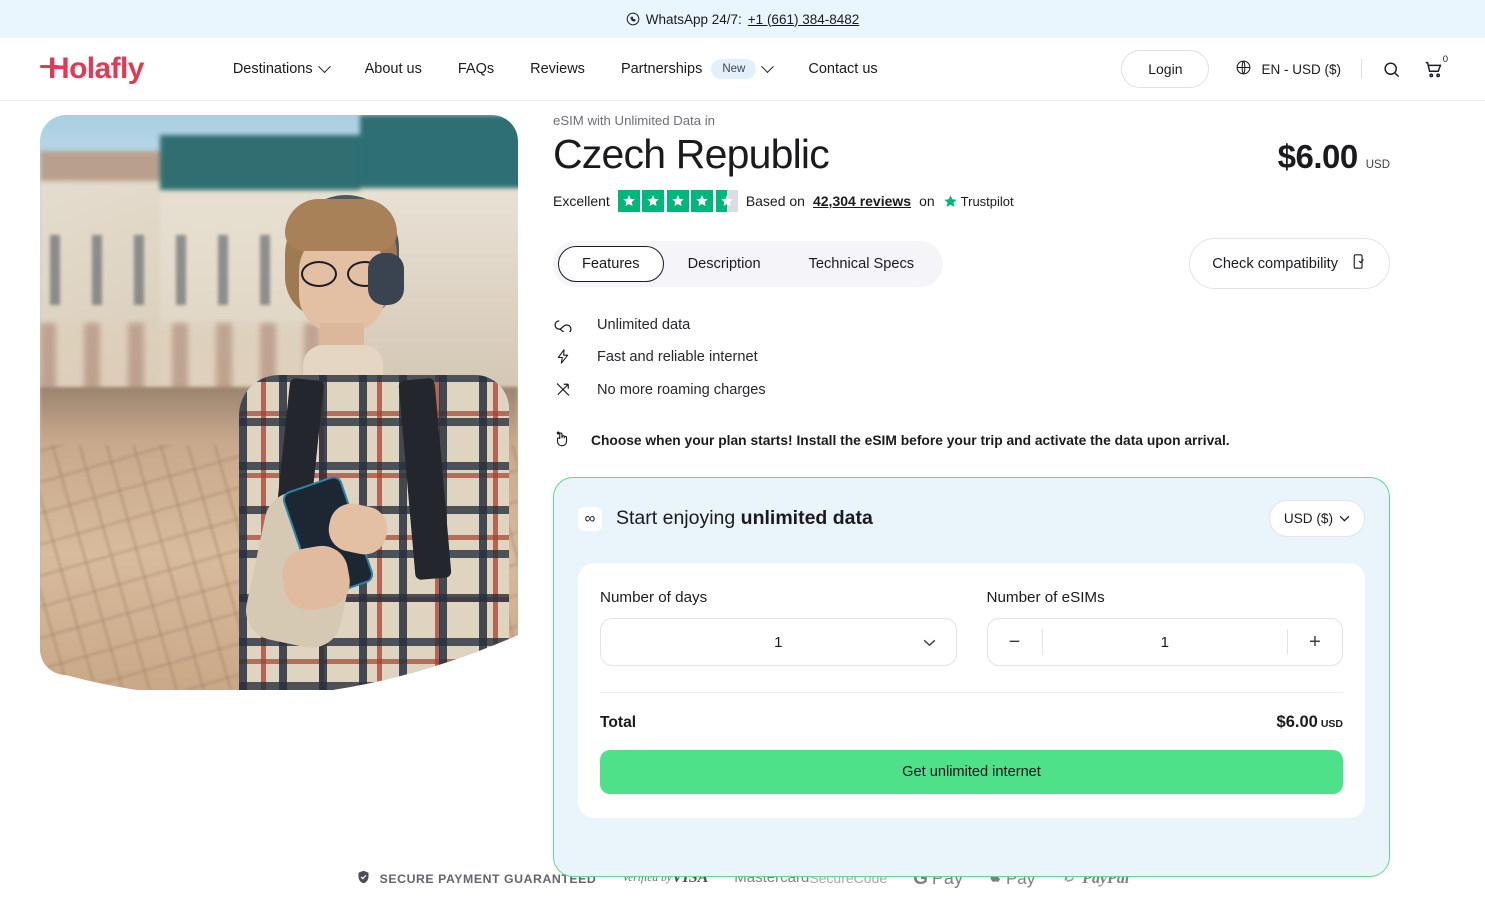 This screenshot has width=1485, height=917. I want to click on no-roaming-icon, so click(563, 389).